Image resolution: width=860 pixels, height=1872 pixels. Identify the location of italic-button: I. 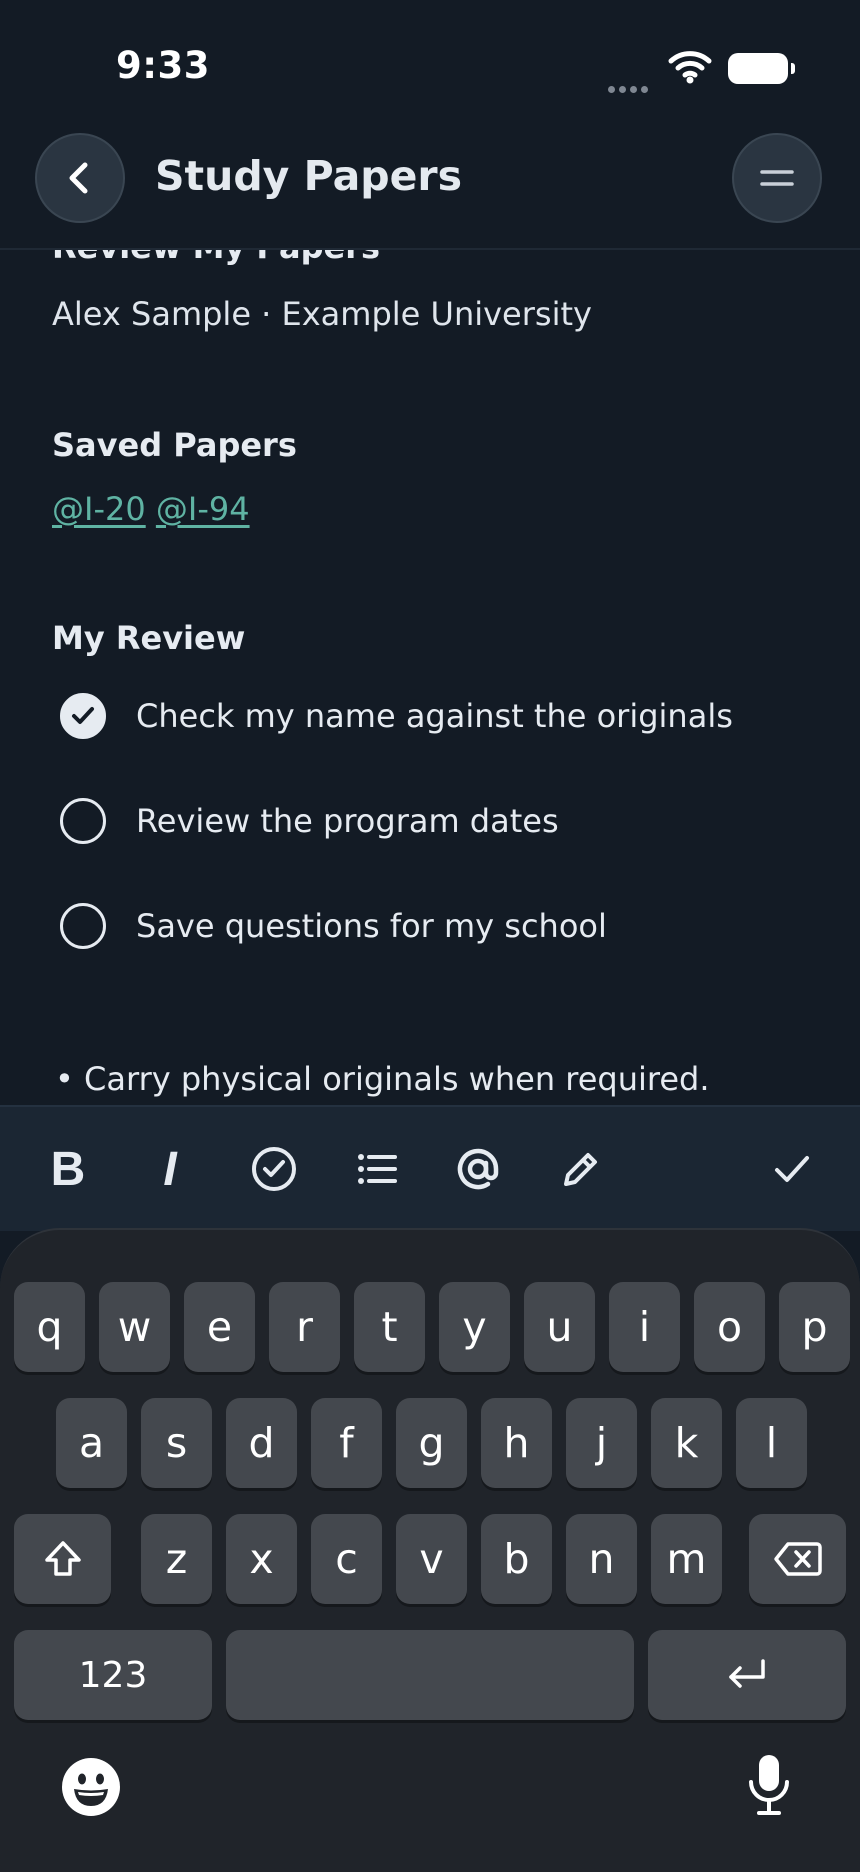
(170, 1169).